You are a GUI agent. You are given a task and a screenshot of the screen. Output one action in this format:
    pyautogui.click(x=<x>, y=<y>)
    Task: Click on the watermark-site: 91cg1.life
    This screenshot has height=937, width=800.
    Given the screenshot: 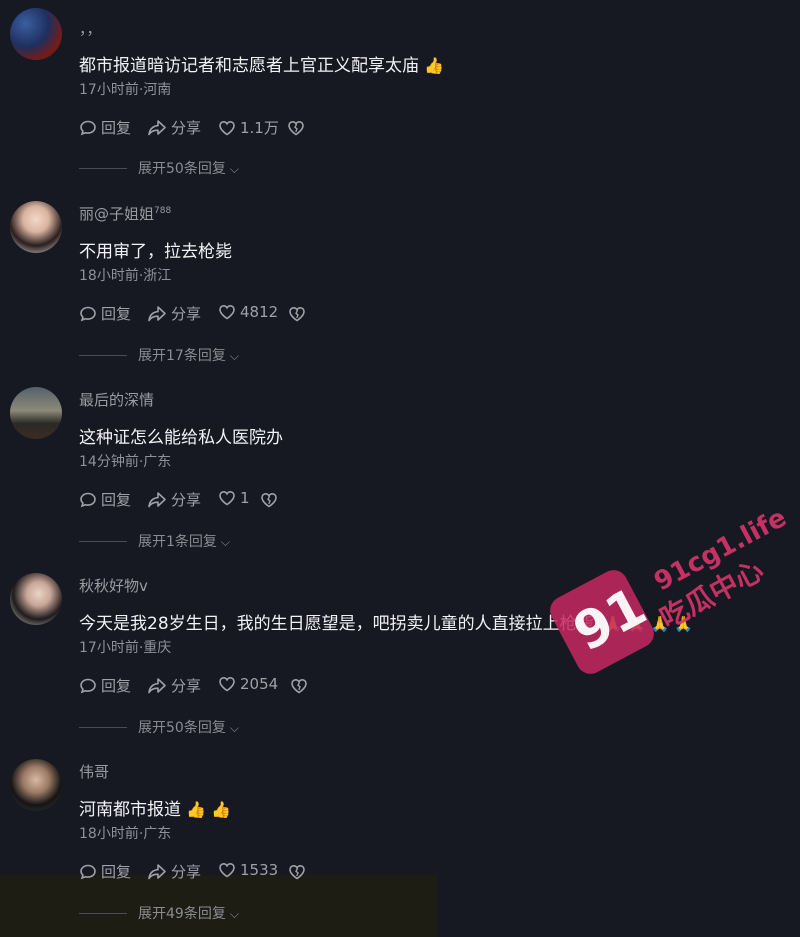 What is the action you would take?
    pyautogui.click(x=720, y=550)
    